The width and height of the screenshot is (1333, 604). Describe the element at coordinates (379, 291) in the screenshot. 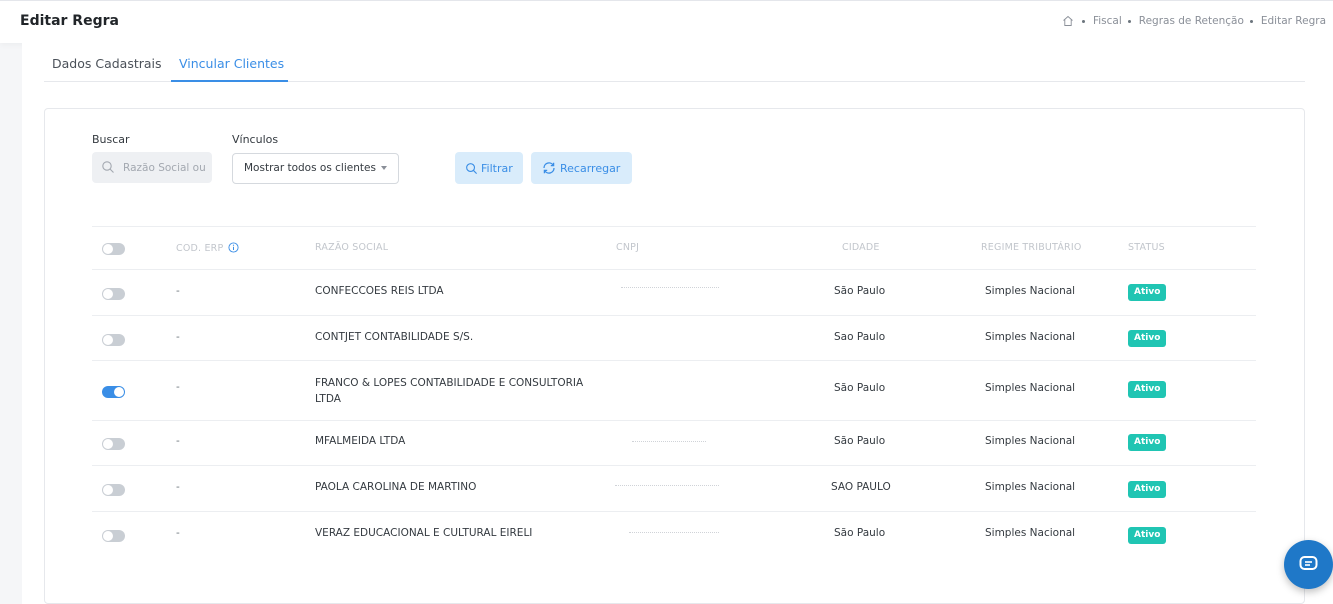

I see `razao-social-cell: CONFECCOES REIS LTDA` at that location.